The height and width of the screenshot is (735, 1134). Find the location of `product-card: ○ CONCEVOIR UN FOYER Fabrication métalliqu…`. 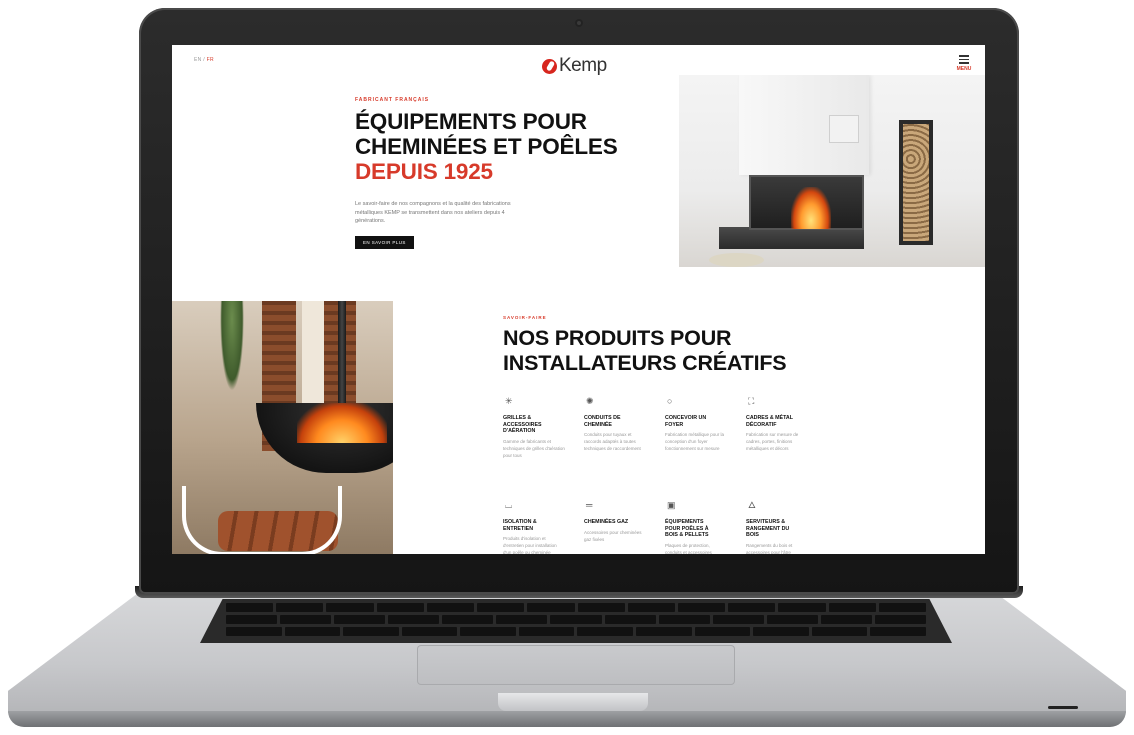

product-card: ○ CONCEVOIR UN FOYER Fabrication métalliqu… is located at coordinates (704, 443).